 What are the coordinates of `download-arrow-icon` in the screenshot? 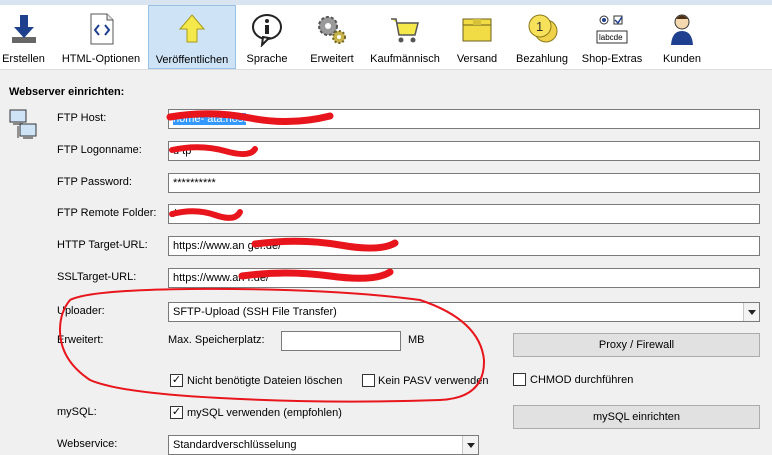 It's located at (23, 29).